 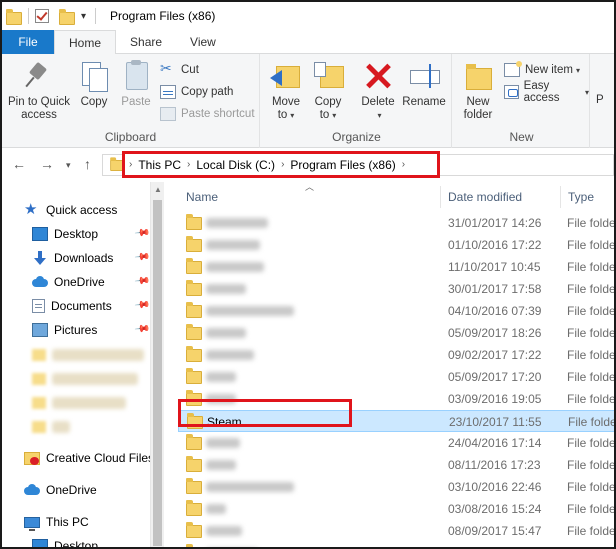 I want to click on date-modified: 23/10/2017 11:55, so click(x=495, y=422).